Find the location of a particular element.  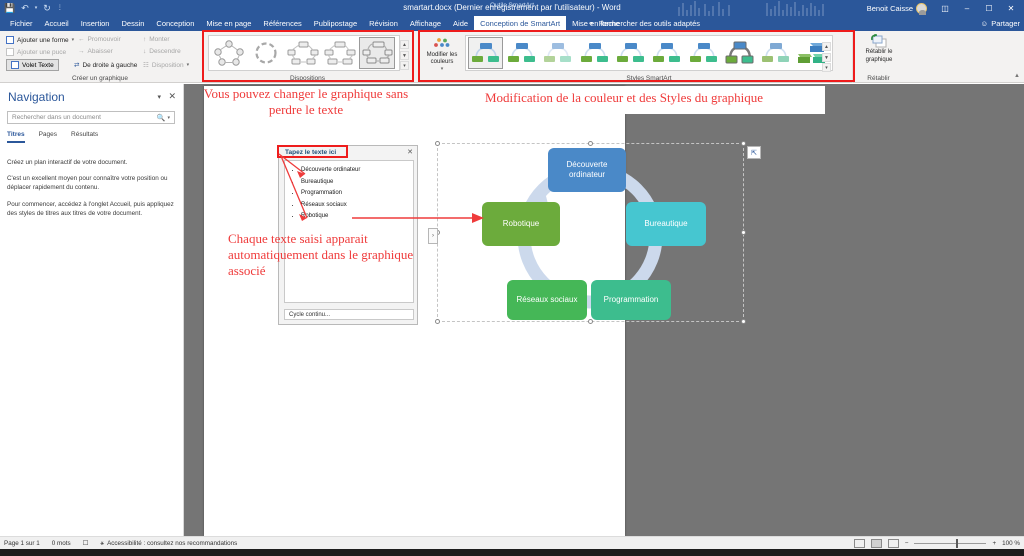

undo-icon: ↶ is located at coordinates (25, 8).